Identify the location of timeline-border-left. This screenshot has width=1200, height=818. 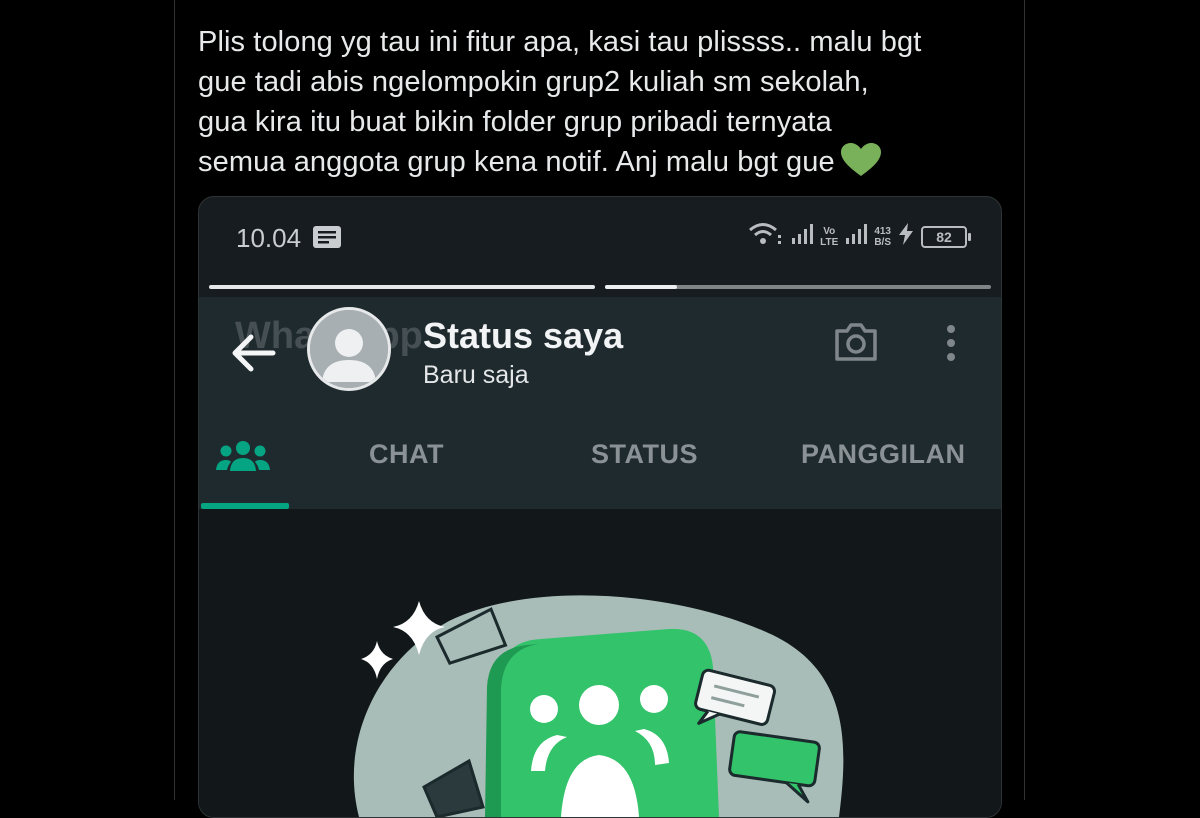
(174, 400).